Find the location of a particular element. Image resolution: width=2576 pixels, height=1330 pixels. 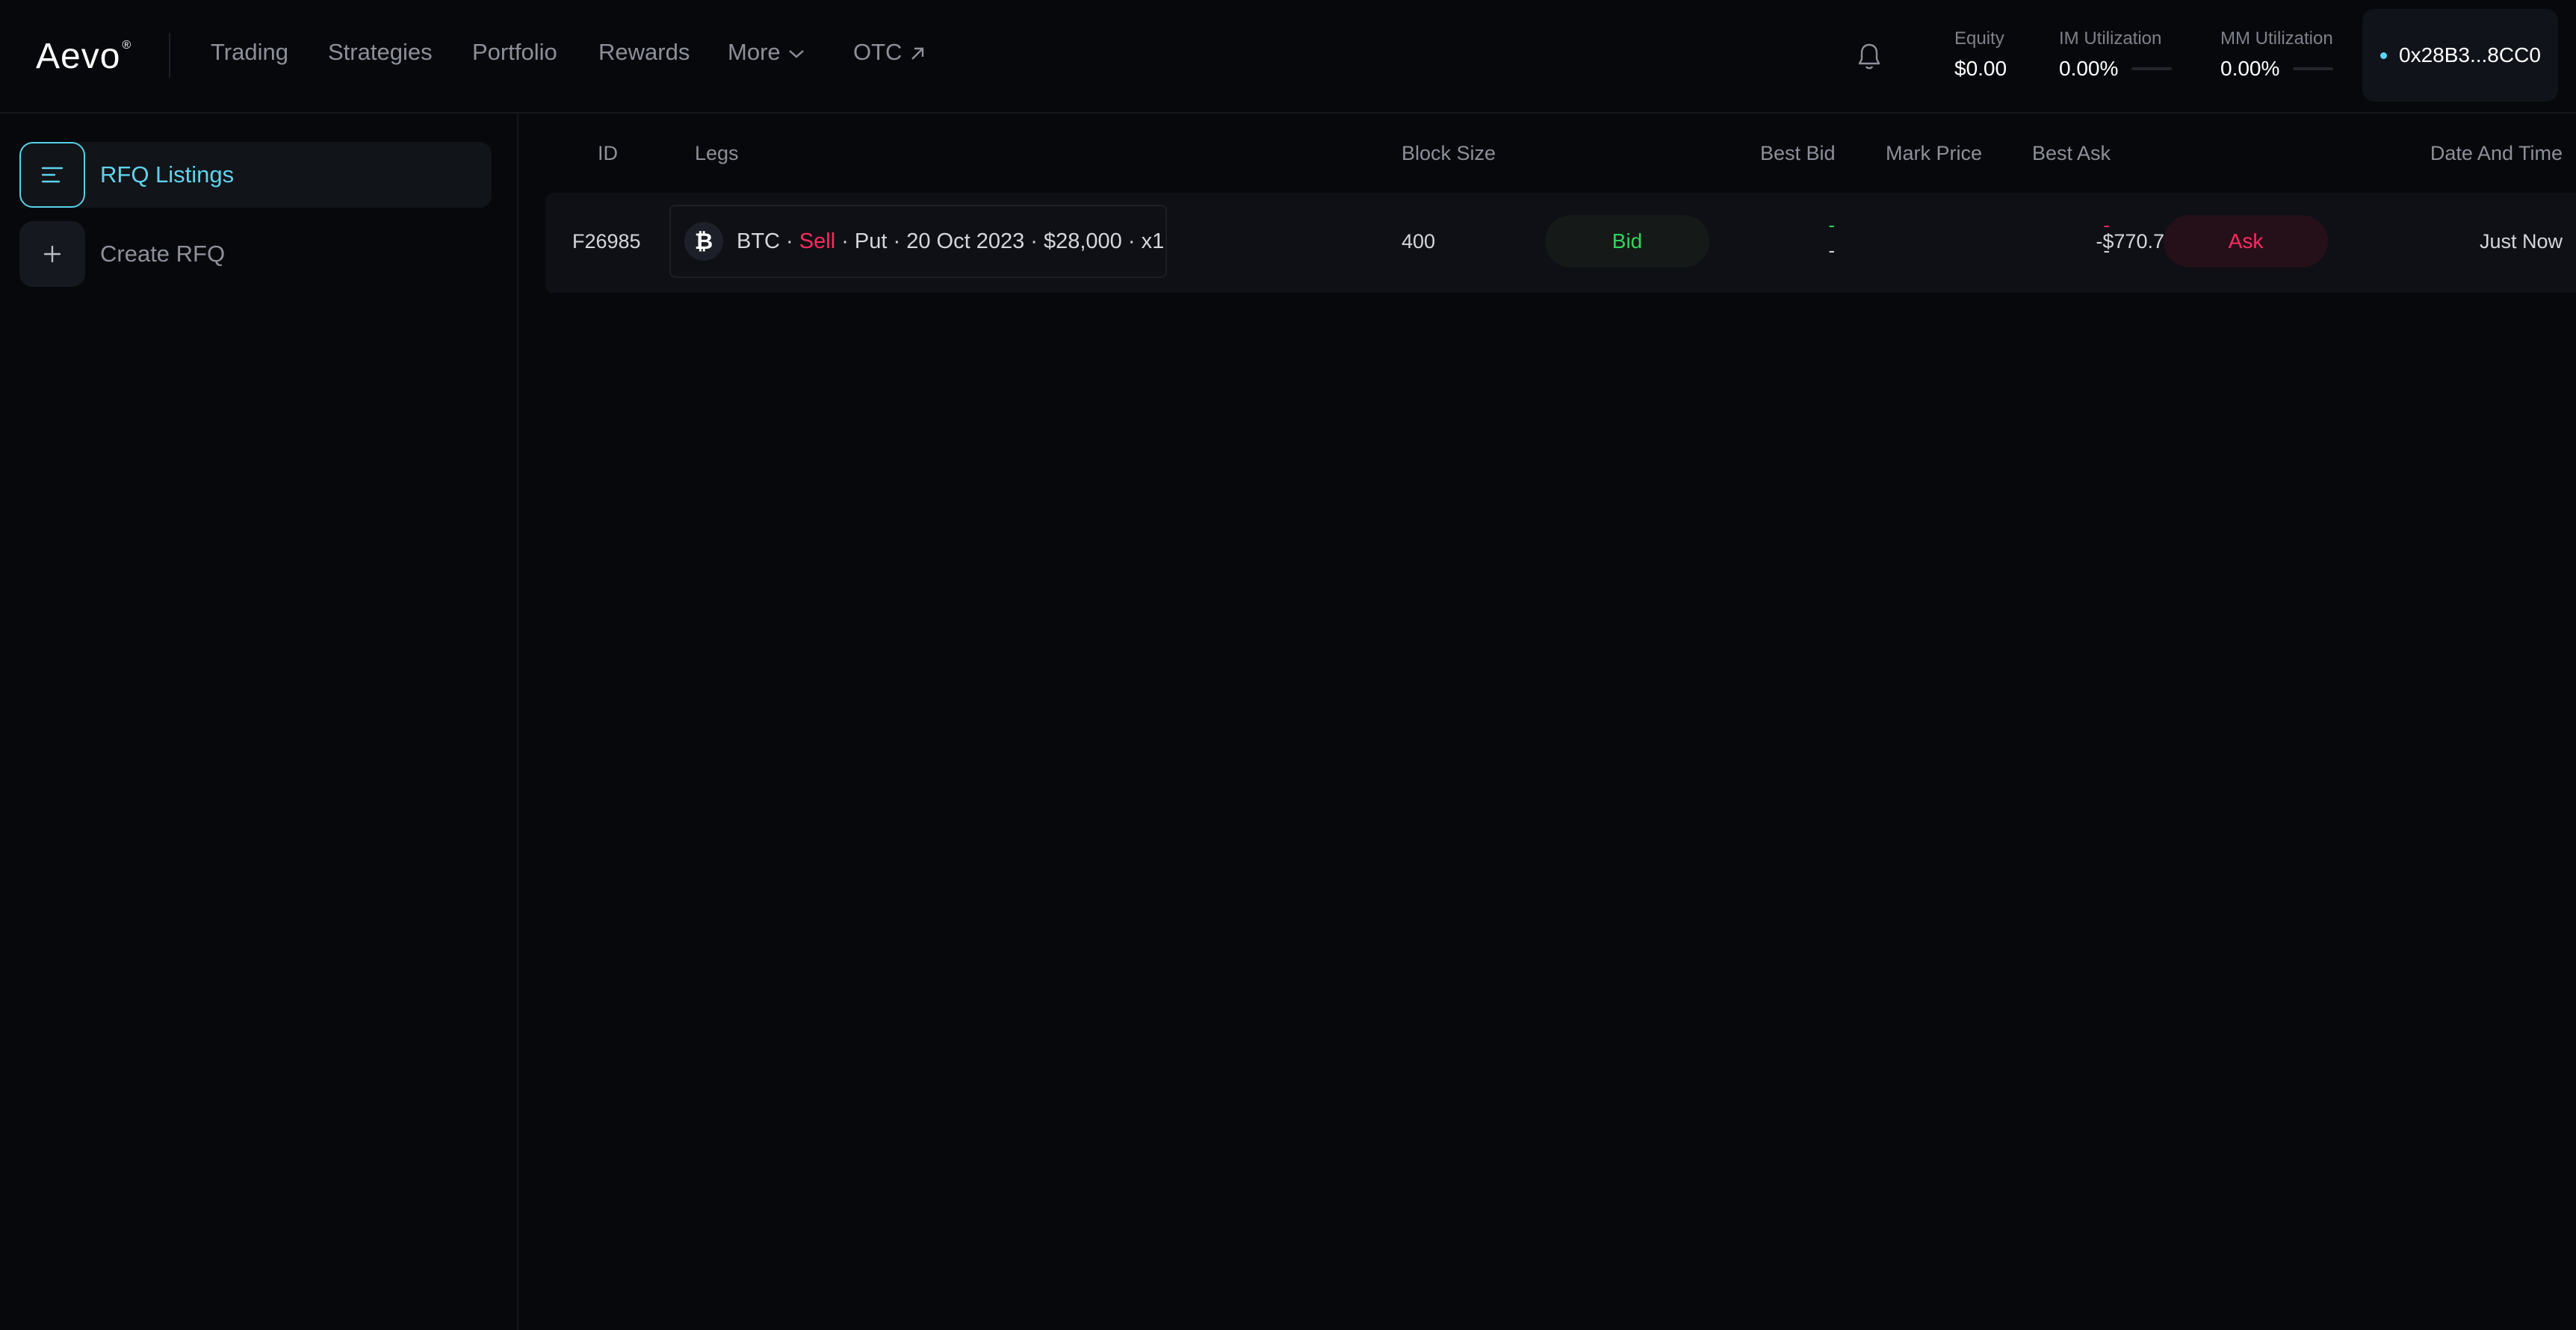

mm-utilization-stat: MM Utilization 0.00% is located at coordinates (2277, 55).